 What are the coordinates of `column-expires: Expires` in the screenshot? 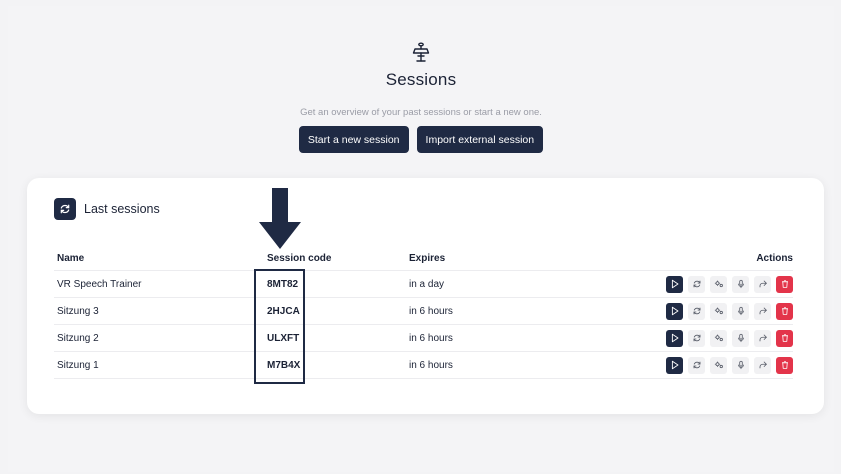 It's located at (509, 258).